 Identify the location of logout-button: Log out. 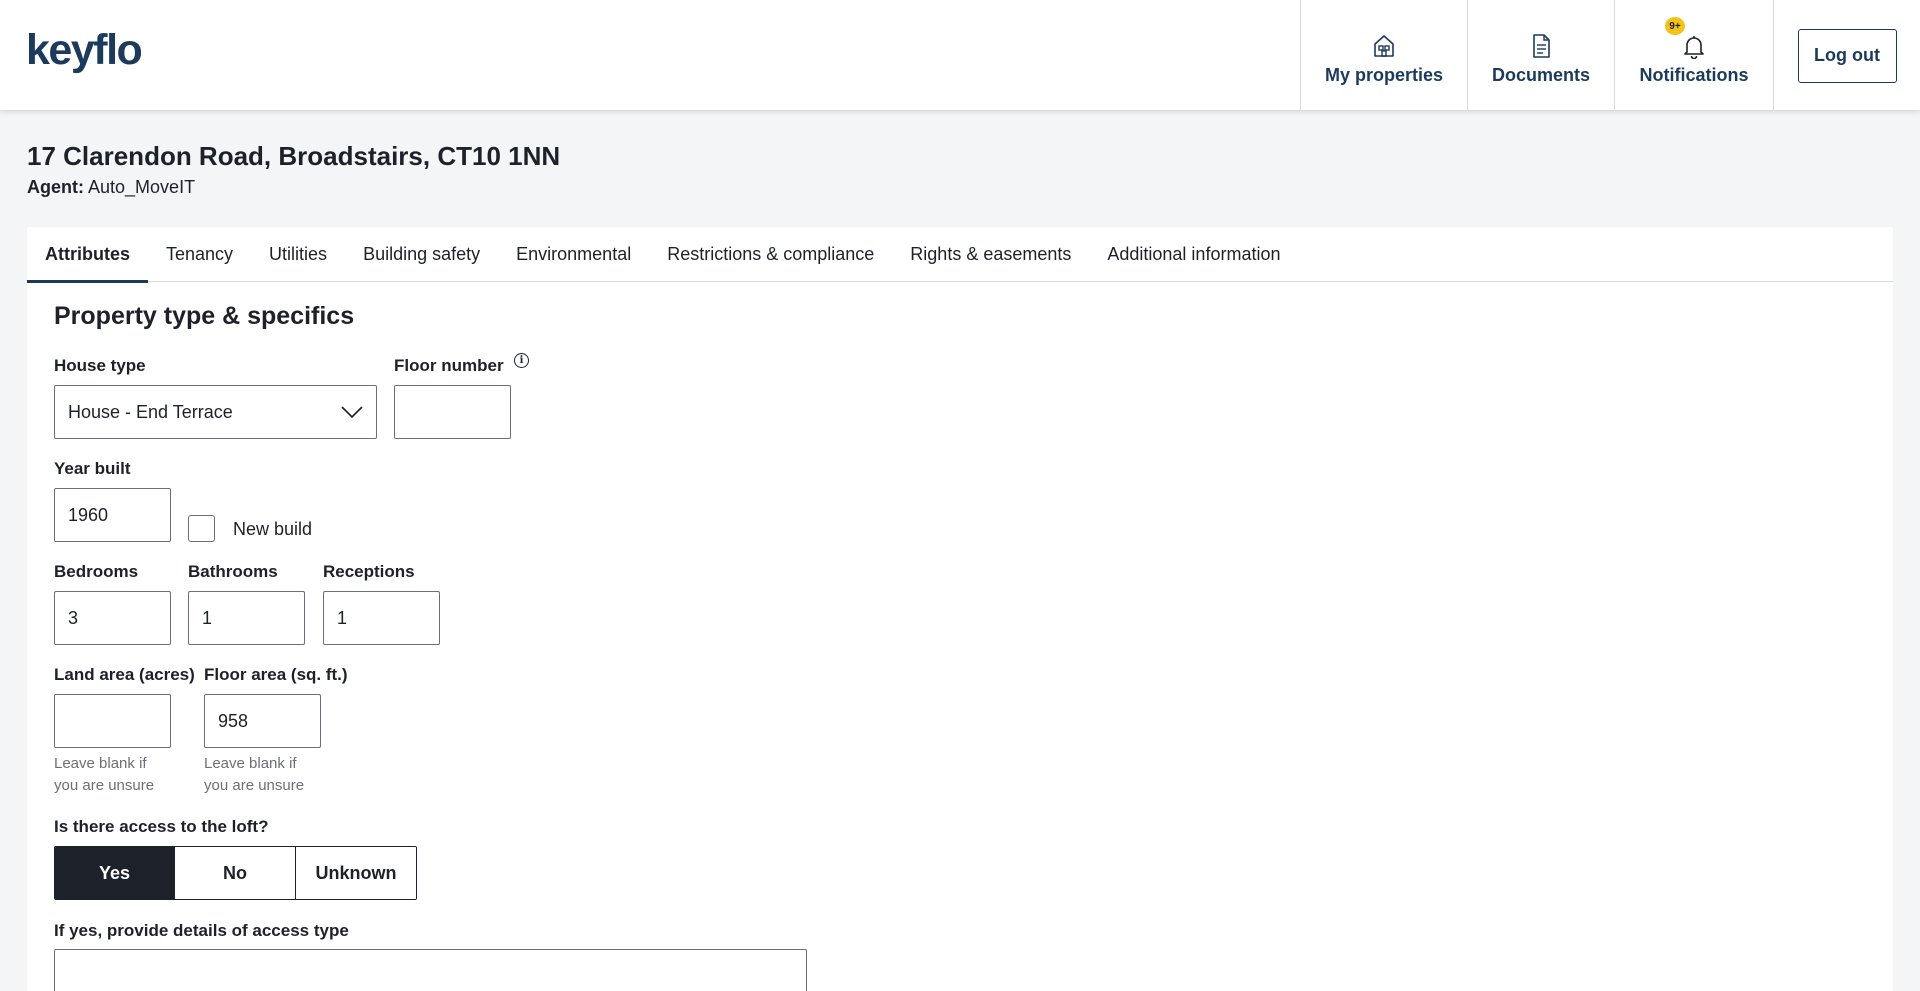
(1847, 55).